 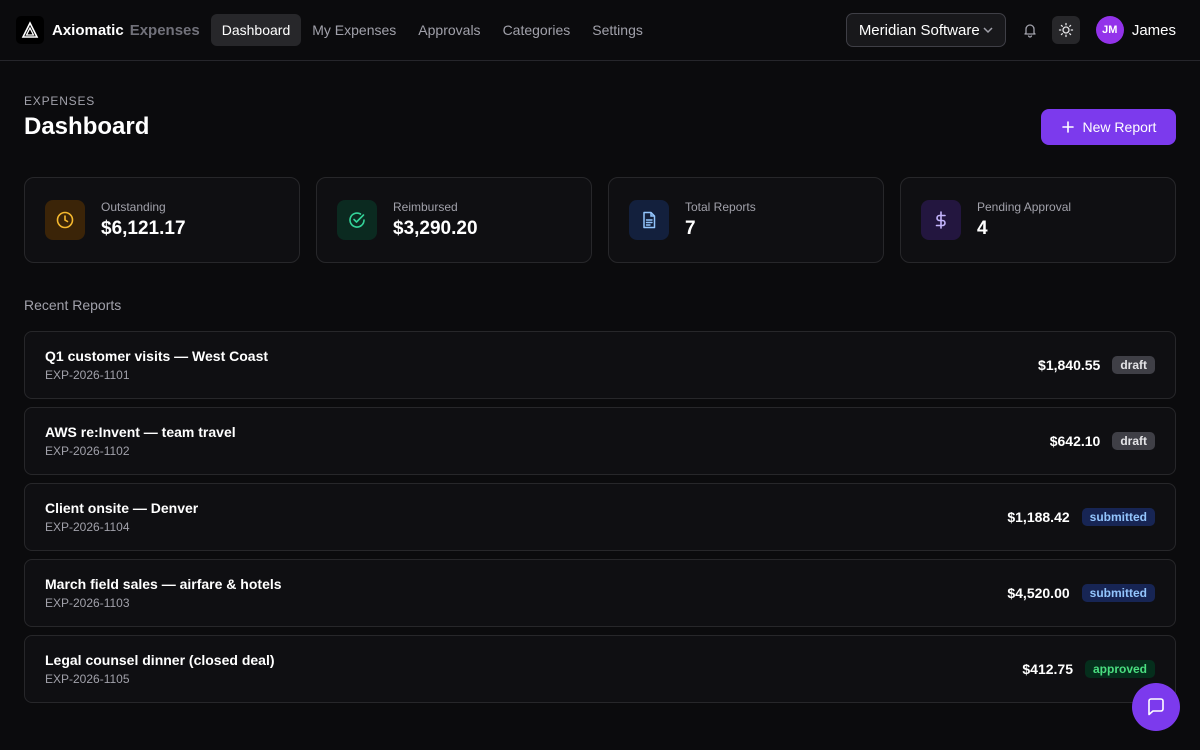 What do you see at coordinates (1038, 220) in the screenshot?
I see `stat-card-pending-approval: Pending Approval 4` at bounding box center [1038, 220].